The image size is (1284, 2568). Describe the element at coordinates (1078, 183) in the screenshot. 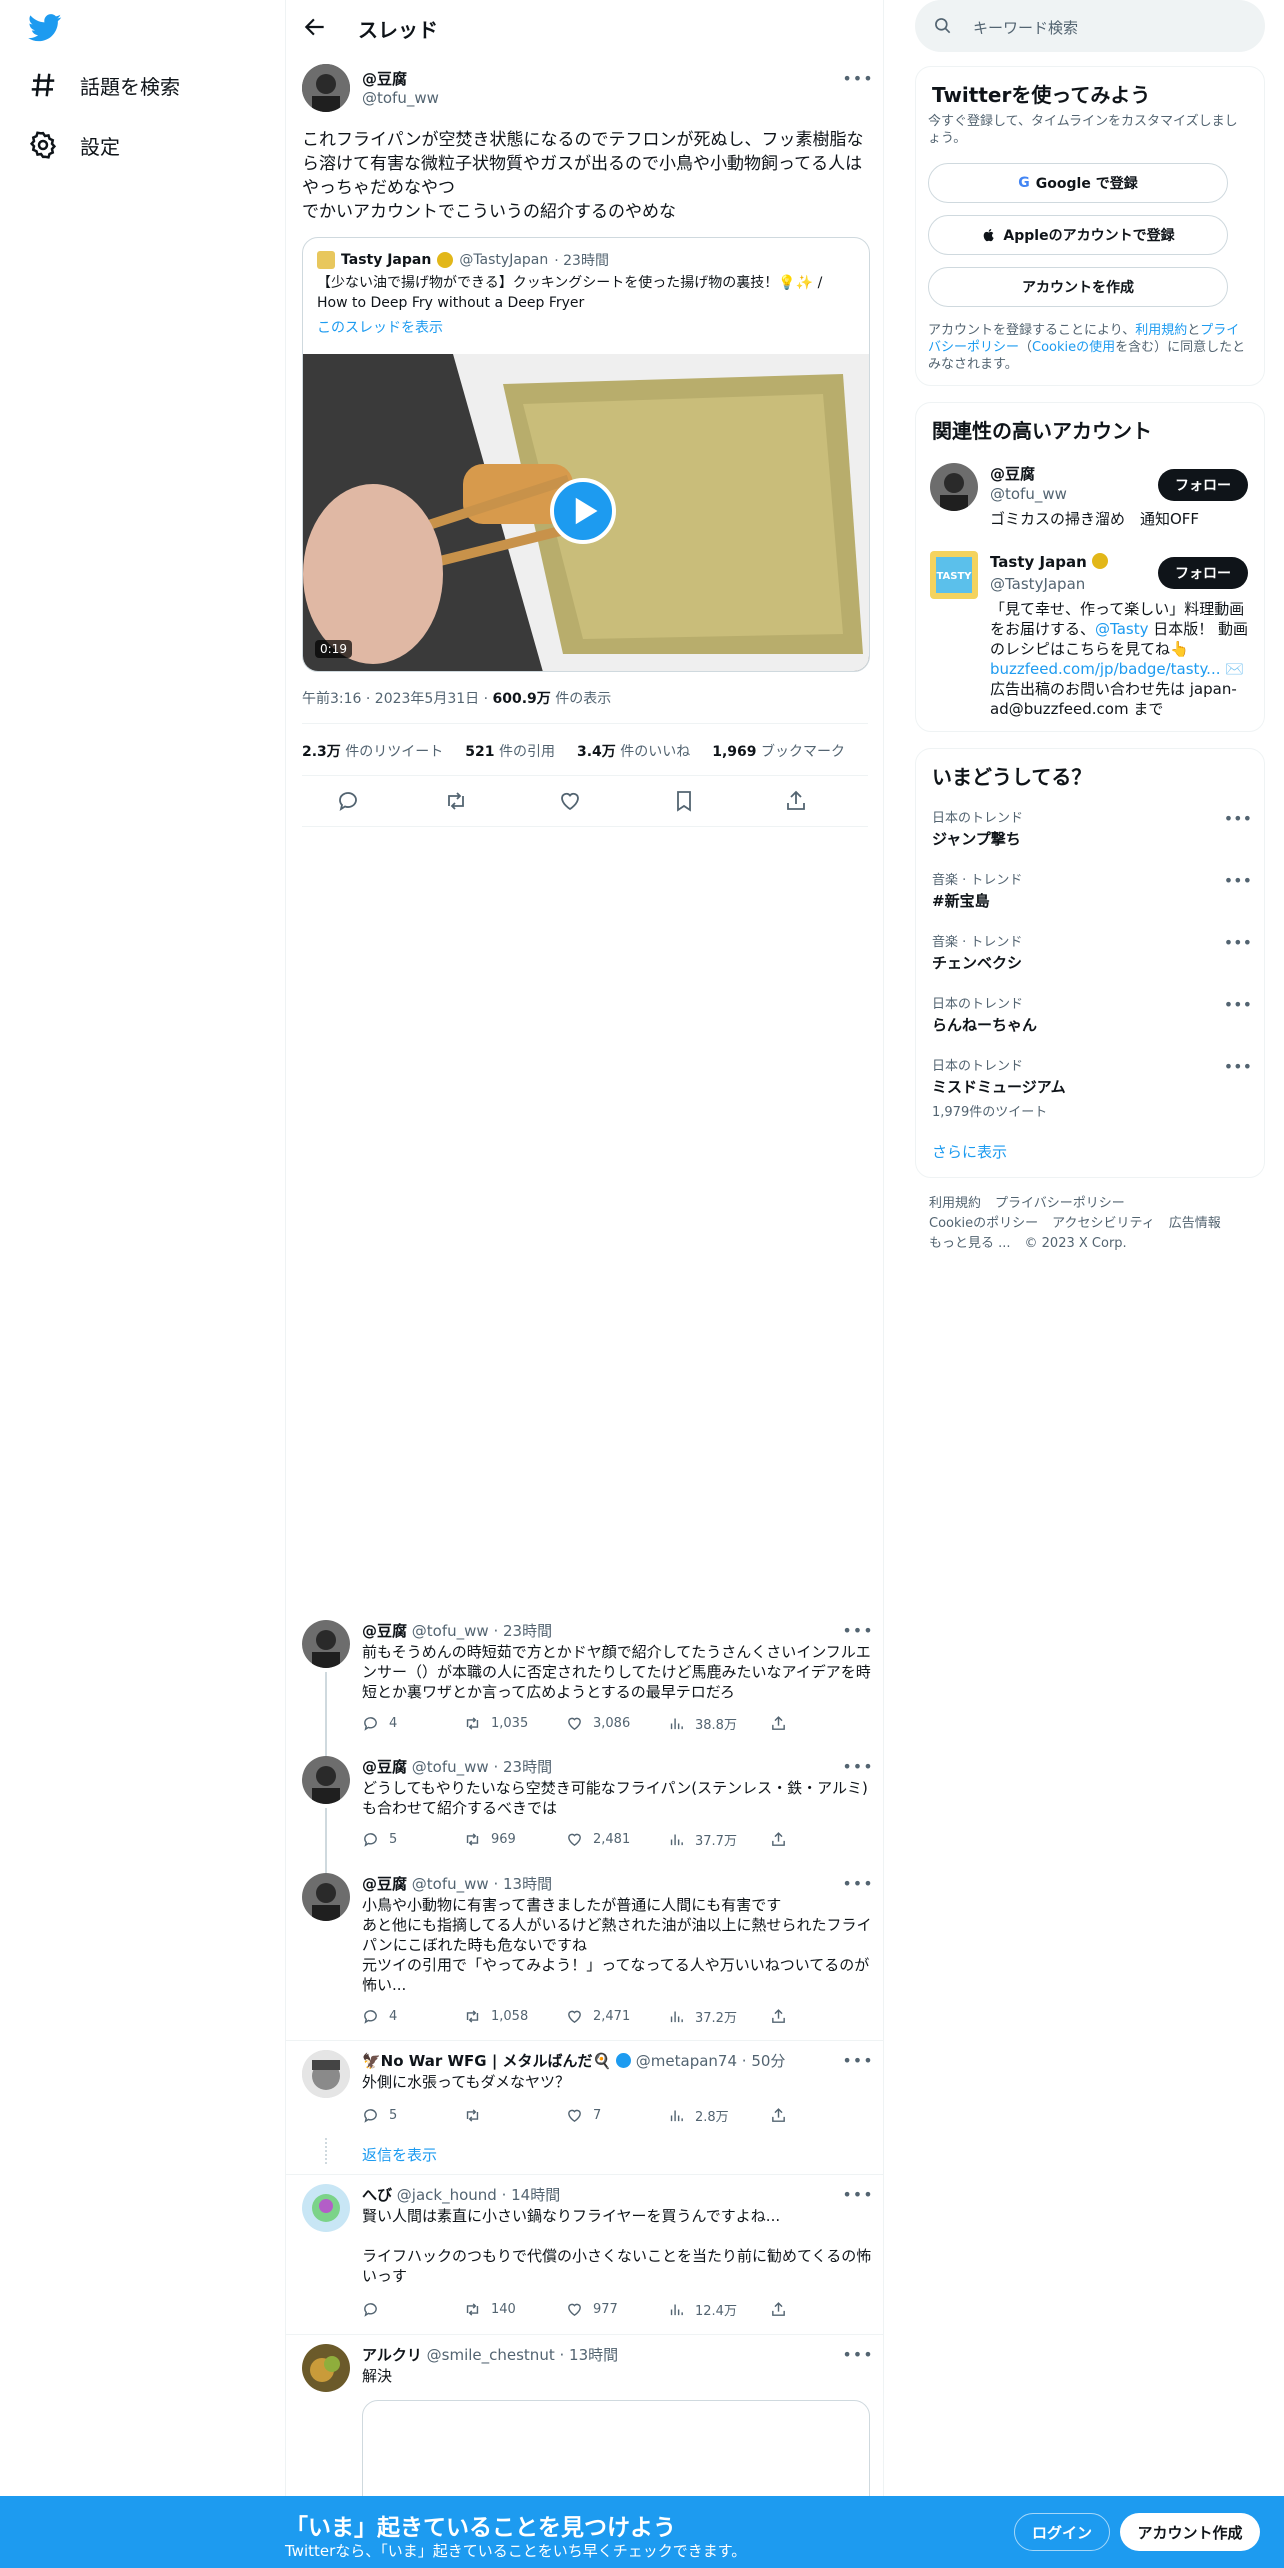

I see `google-signup-button: G Google で登録` at that location.